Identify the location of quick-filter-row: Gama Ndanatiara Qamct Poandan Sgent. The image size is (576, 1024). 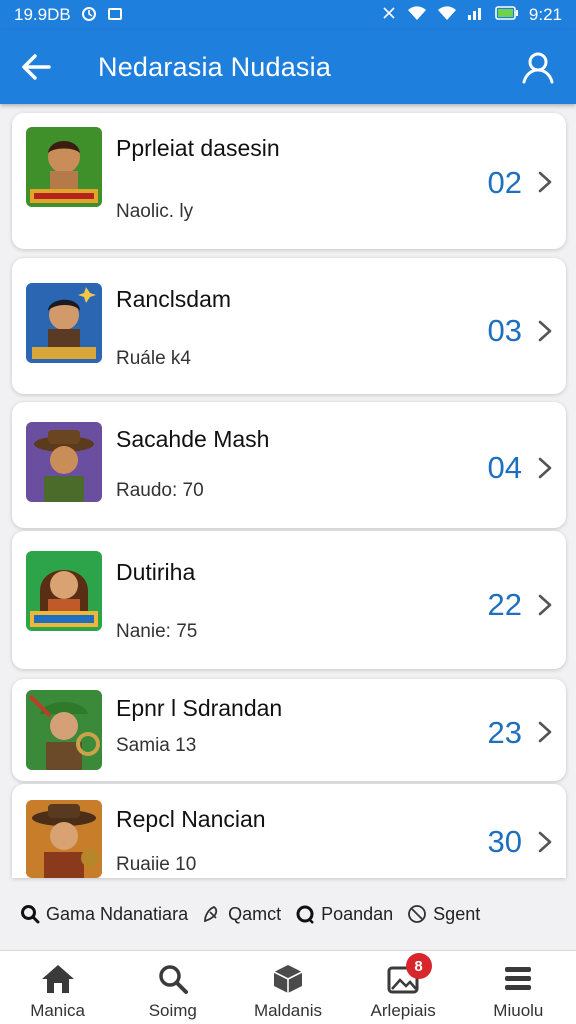
(288, 914).